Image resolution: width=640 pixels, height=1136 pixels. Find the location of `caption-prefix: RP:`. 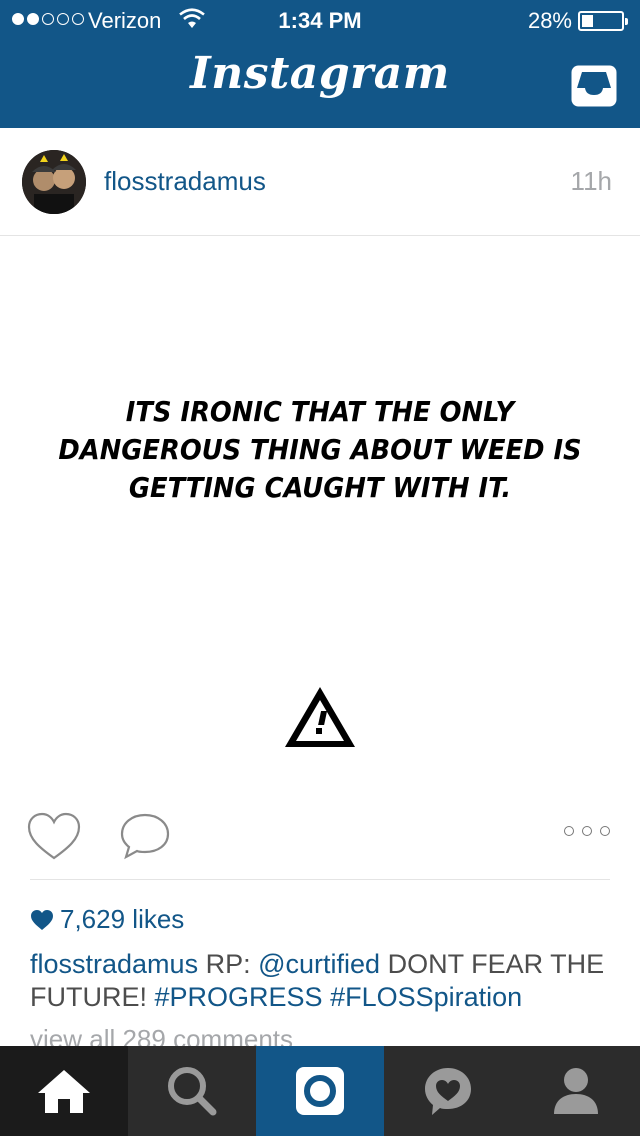

caption-prefix: RP: is located at coordinates (228, 964).